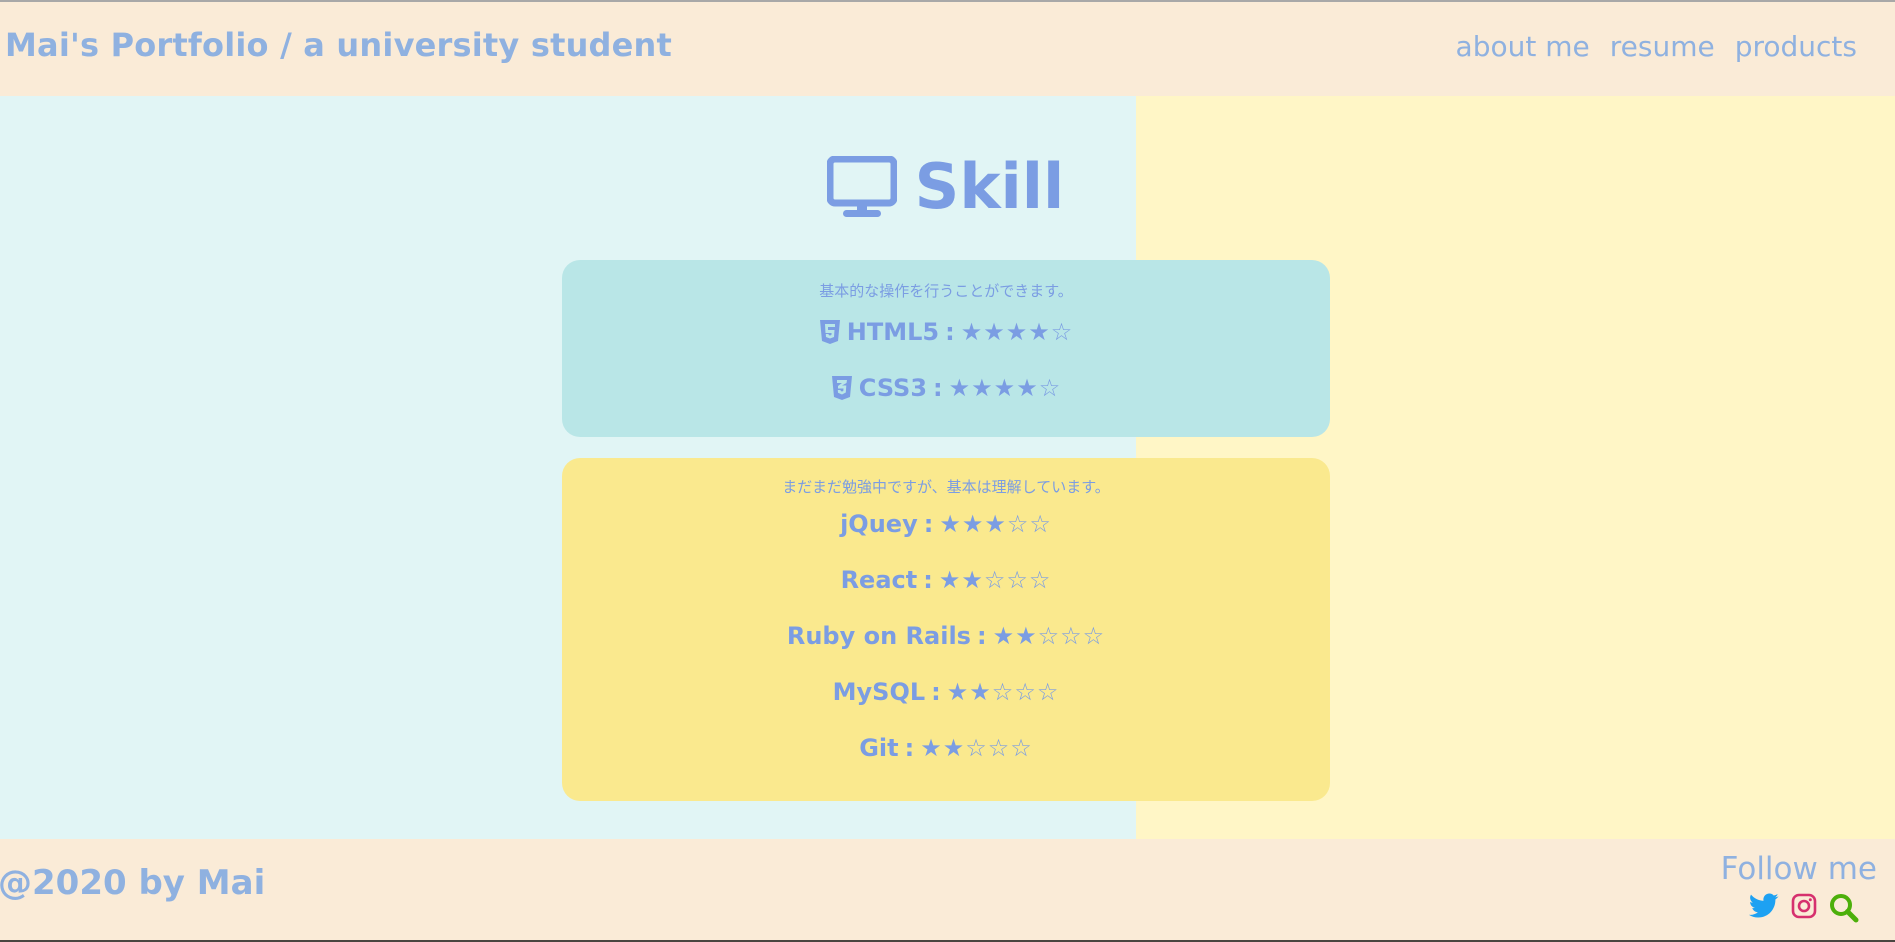 The image size is (1895, 942). I want to click on search-icon, so click(1844, 908).